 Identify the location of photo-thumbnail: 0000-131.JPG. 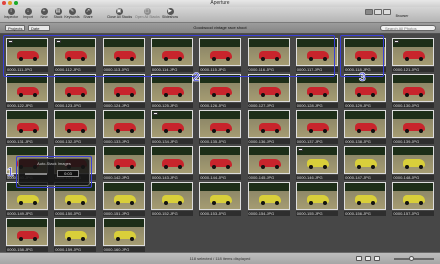
(27, 127).